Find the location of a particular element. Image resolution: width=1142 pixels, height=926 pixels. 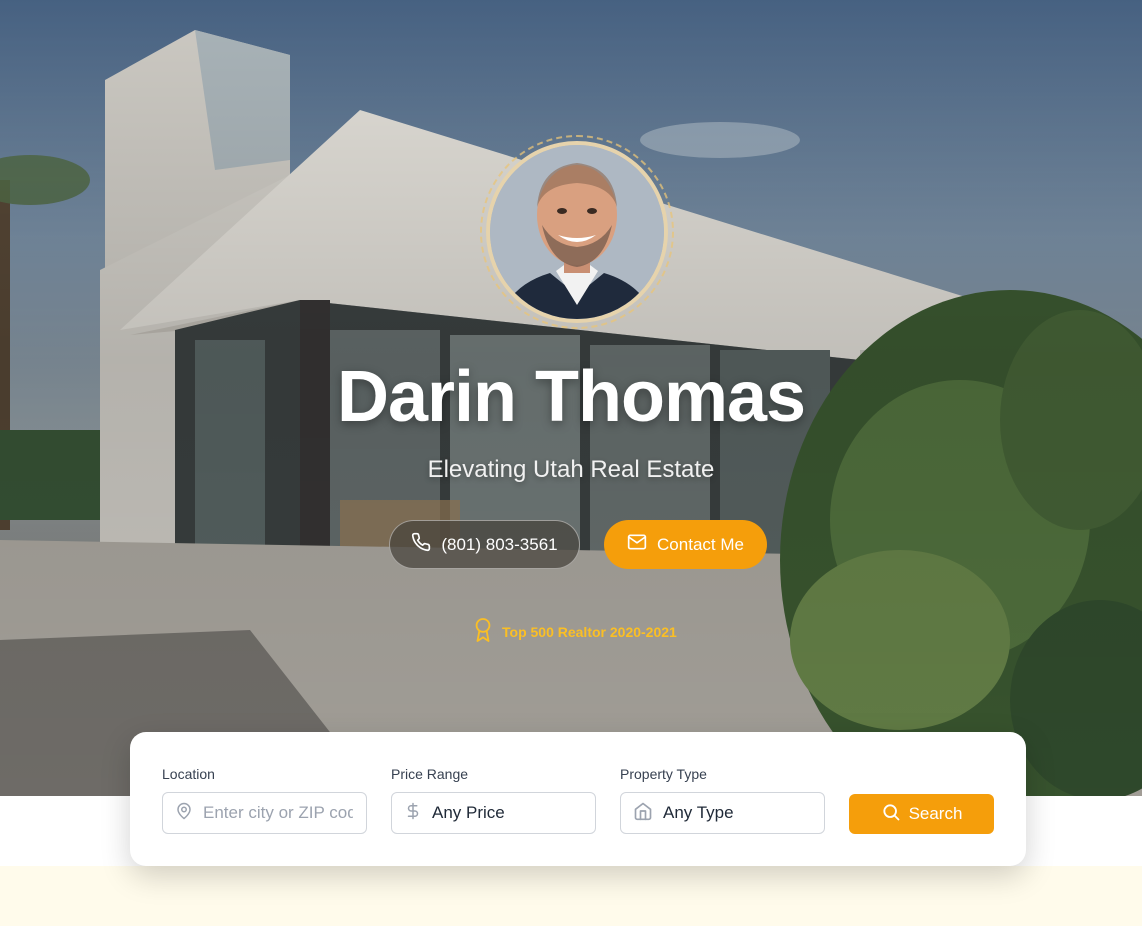

agent-tagline: Elevating Utah Real Estate is located at coordinates (571, 469).